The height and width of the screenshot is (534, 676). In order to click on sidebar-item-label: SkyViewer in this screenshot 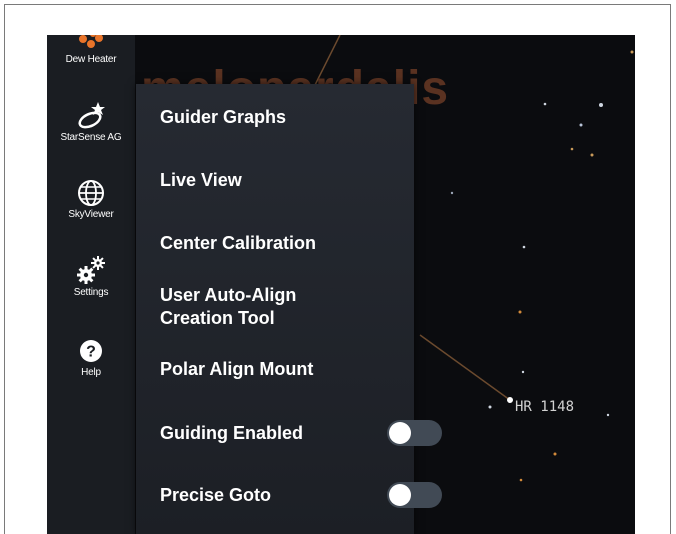, I will do `click(91, 214)`.